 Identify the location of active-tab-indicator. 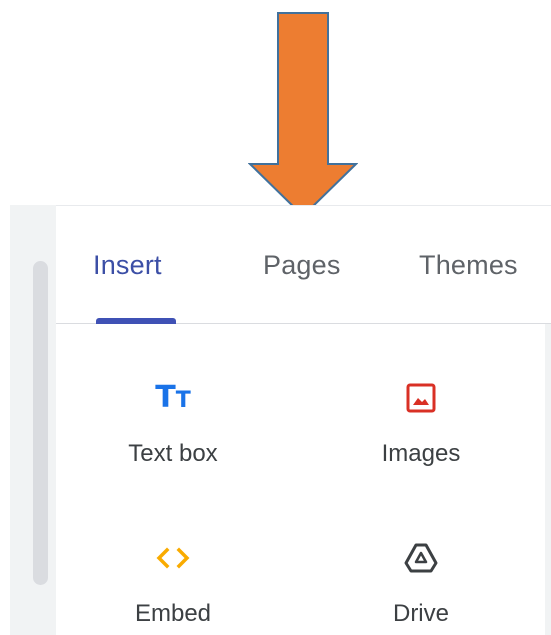
(136, 321).